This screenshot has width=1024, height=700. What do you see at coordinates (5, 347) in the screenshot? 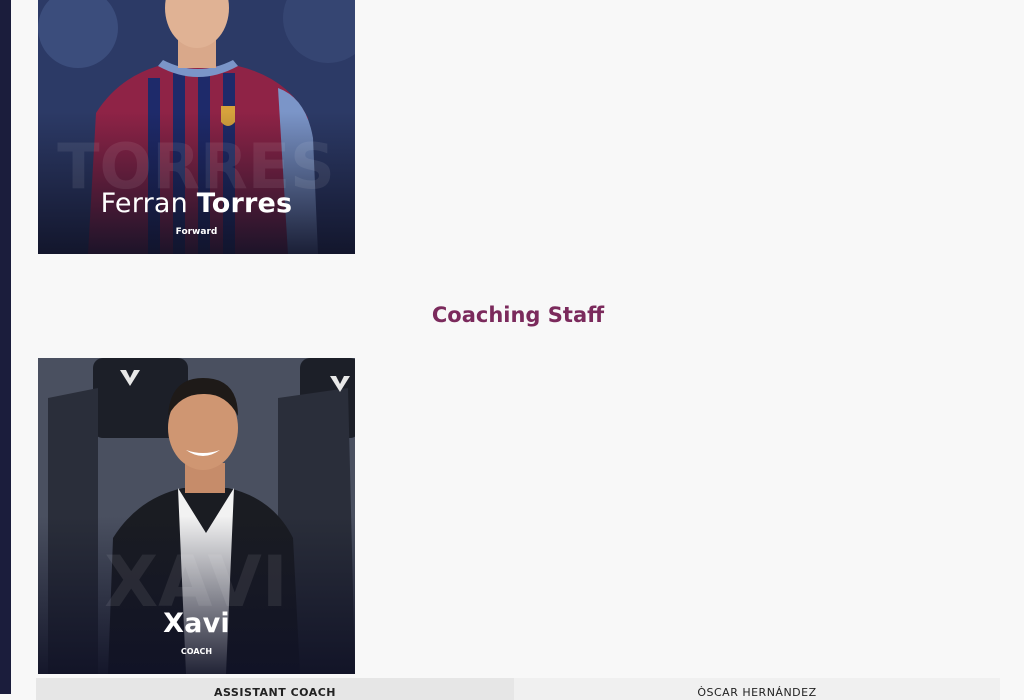
I see `left-sidebar-rail` at bounding box center [5, 347].